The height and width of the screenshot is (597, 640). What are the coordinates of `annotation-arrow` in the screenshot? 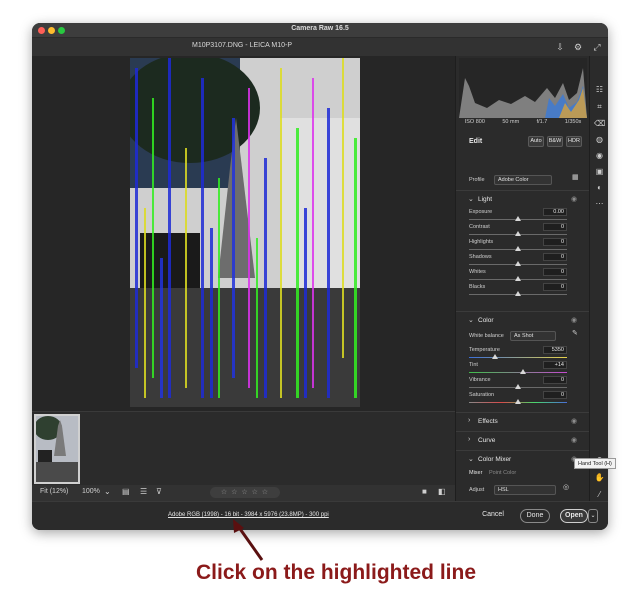 It's located at (248, 540).